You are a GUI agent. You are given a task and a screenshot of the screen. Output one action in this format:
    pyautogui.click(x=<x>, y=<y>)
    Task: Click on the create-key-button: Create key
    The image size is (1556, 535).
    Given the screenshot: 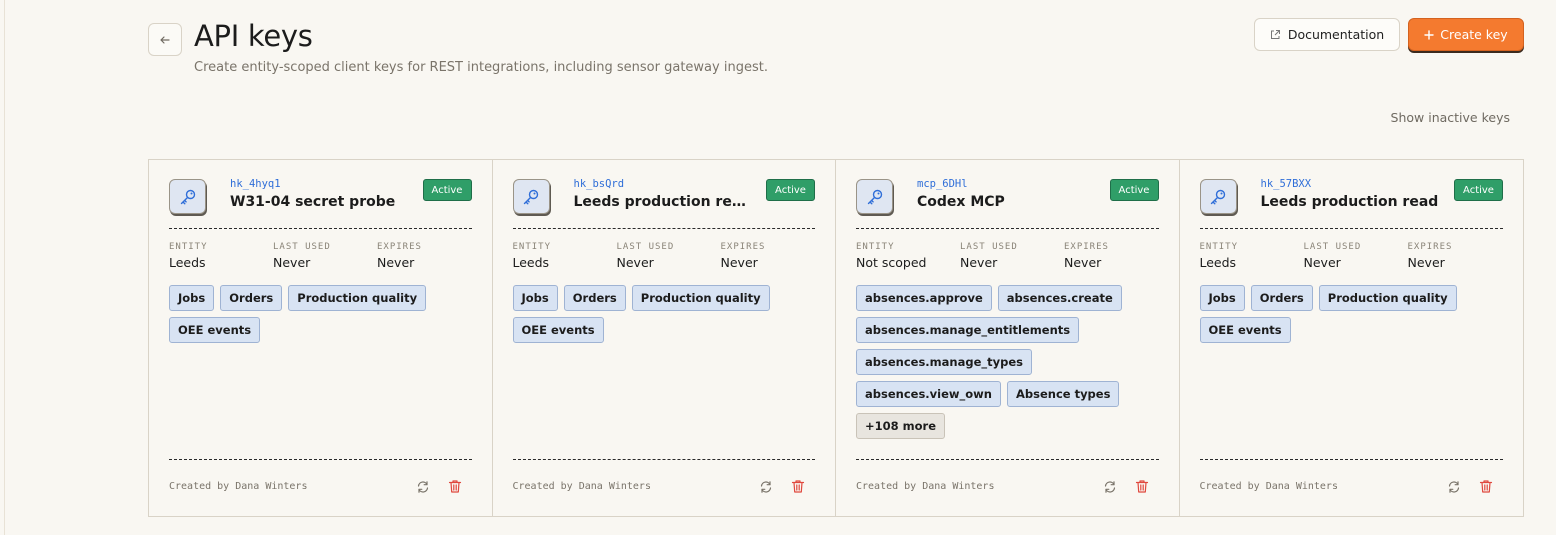 What is the action you would take?
    pyautogui.click(x=1466, y=34)
    